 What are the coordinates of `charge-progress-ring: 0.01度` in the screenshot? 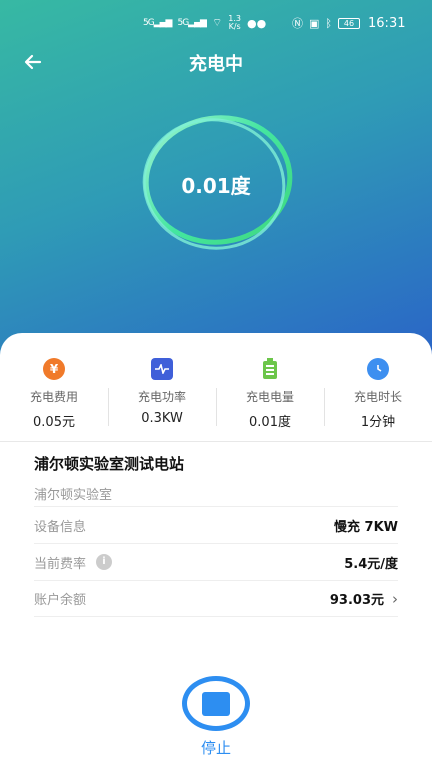 It's located at (216, 182).